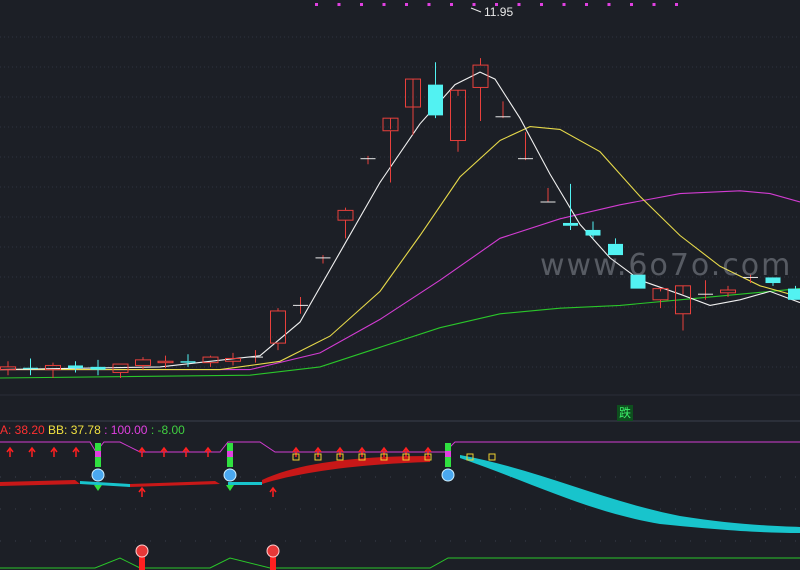 This screenshot has height=570, width=800. What do you see at coordinates (400, 563) in the screenshot?
I see `indicator-baseline` at bounding box center [400, 563].